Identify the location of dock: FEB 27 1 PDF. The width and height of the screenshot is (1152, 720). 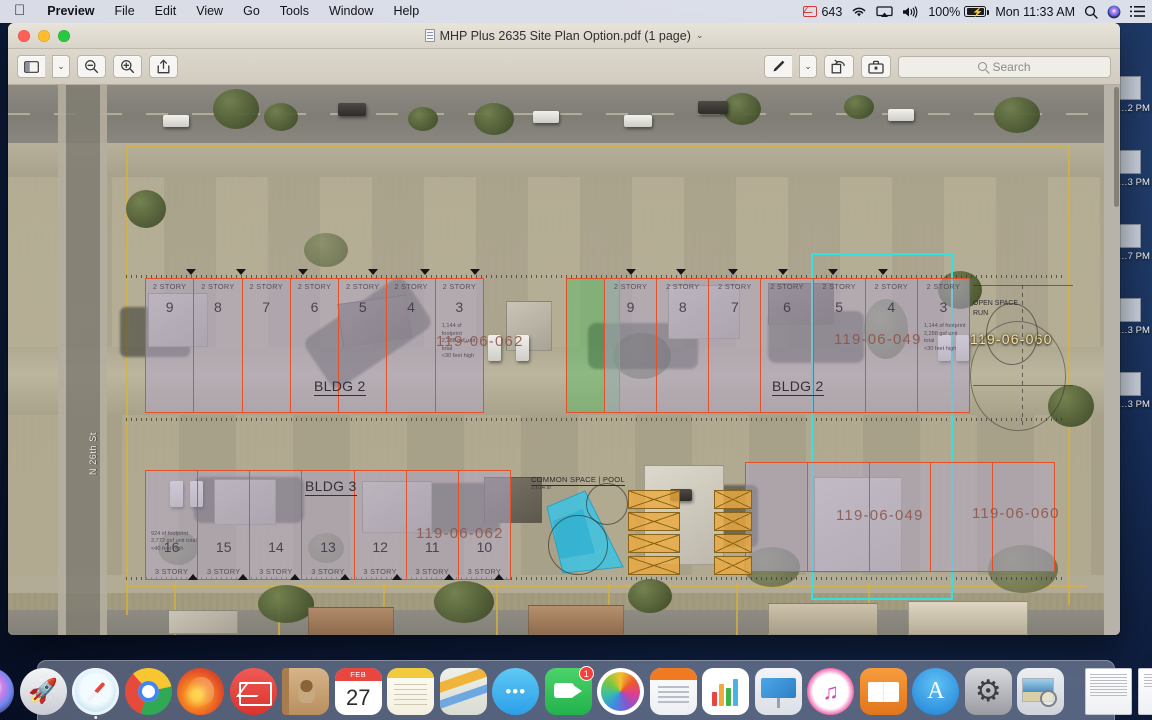
(576, 690).